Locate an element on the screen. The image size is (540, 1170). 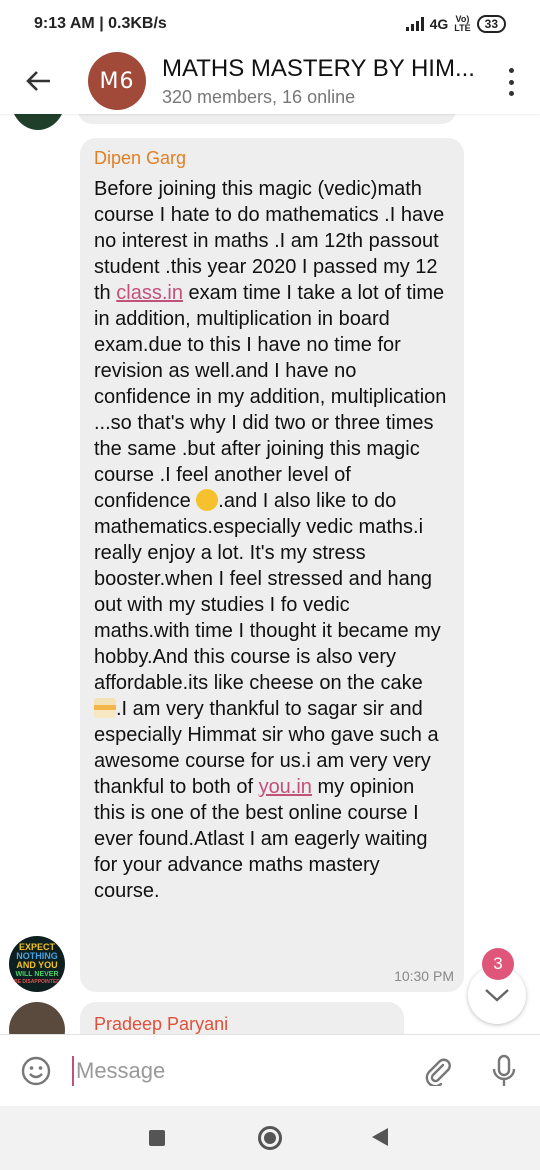
system-nav-bar is located at coordinates (270, 1138).